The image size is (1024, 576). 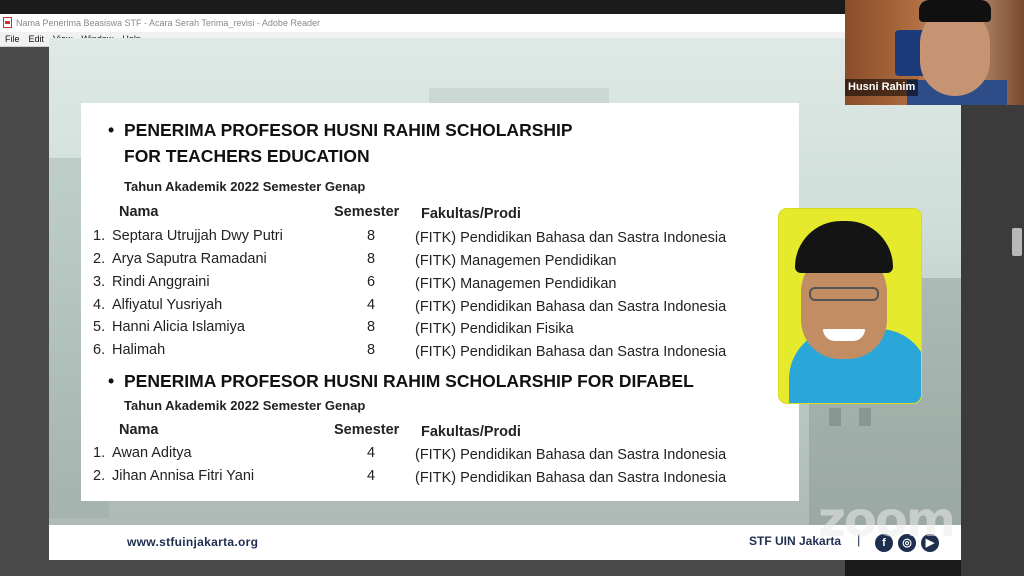 I want to click on photo-cap, so click(x=844, y=247).